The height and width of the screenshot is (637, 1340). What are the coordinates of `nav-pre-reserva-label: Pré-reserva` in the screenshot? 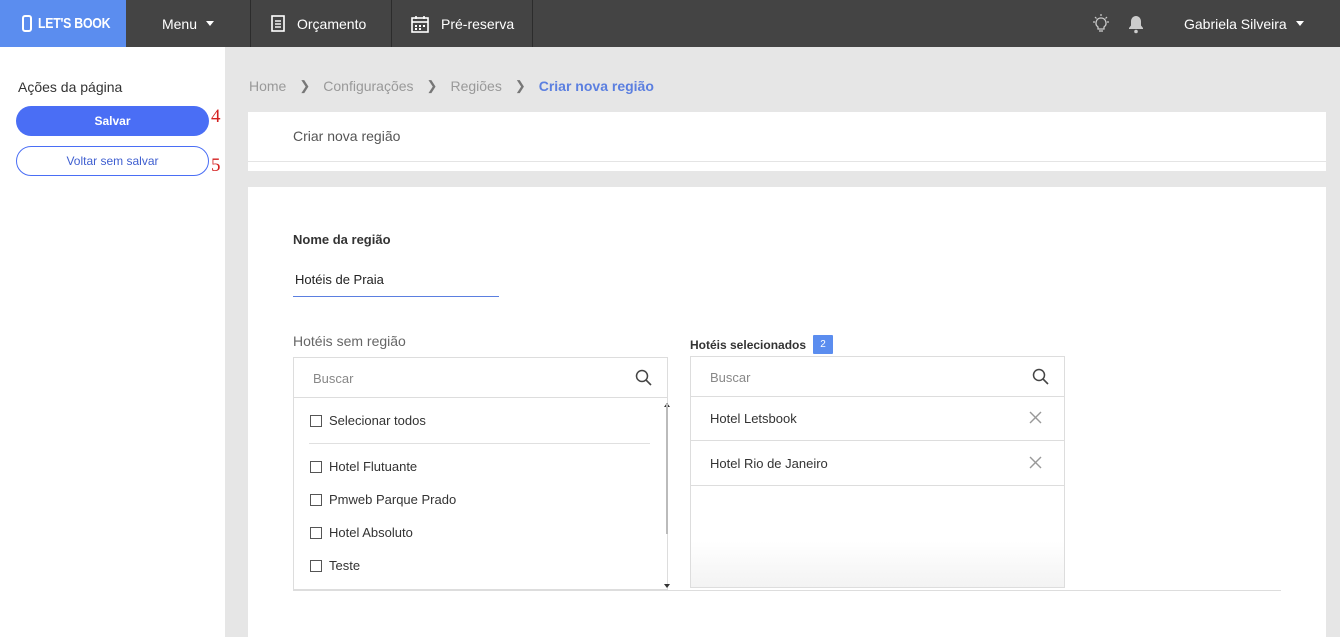 It's located at (478, 23).